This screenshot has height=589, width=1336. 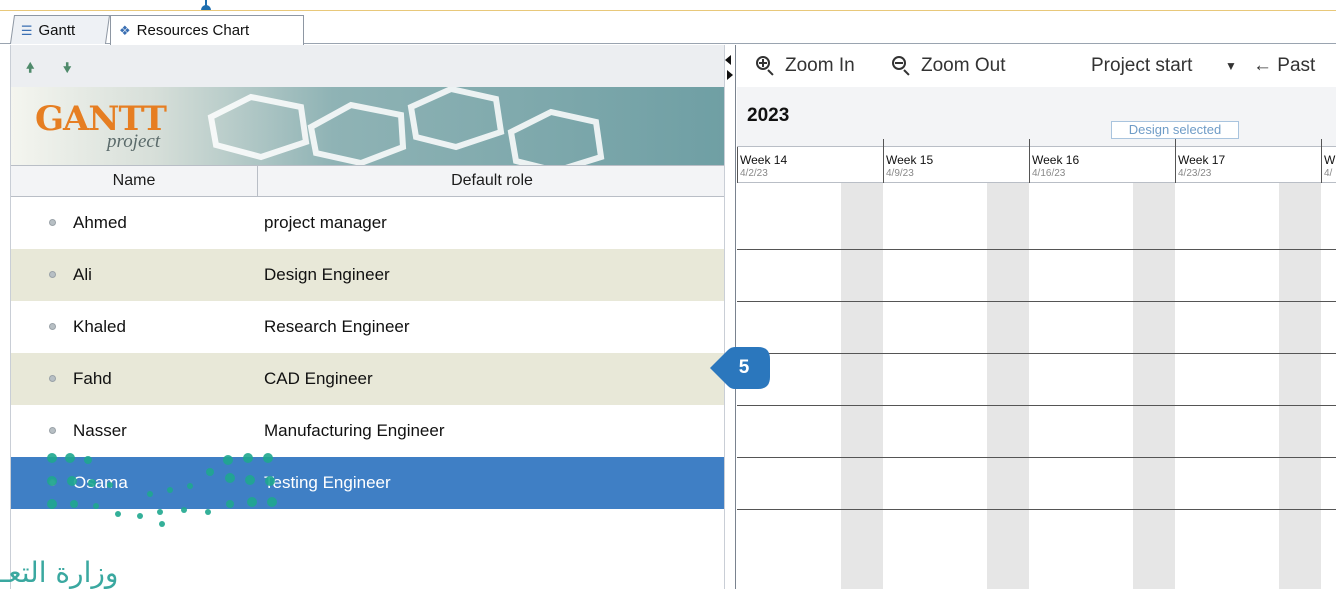 I want to click on column-header-default-role: Default role, so click(x=492, y=181).